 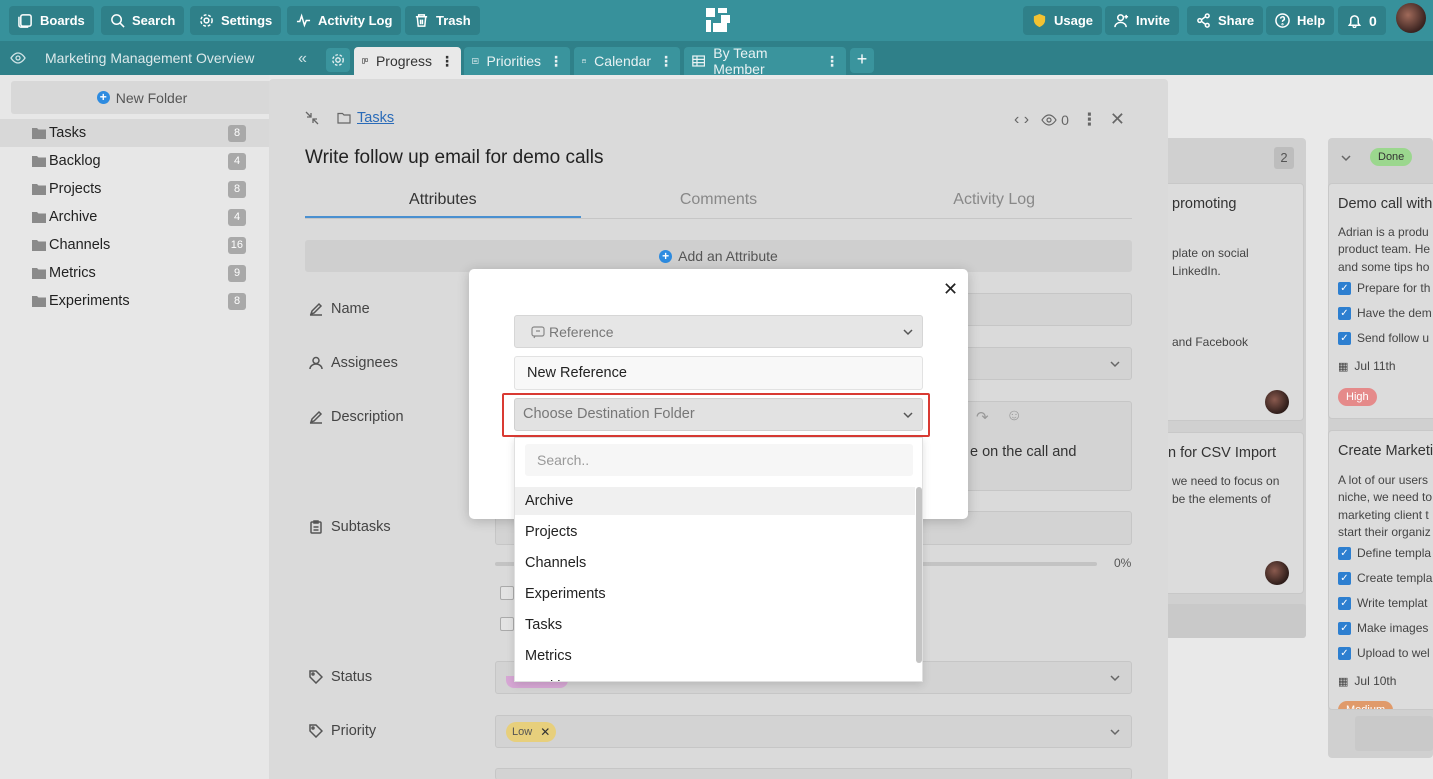 I want to click on attribute-type-select: Reference, so click(x=718, y=331).